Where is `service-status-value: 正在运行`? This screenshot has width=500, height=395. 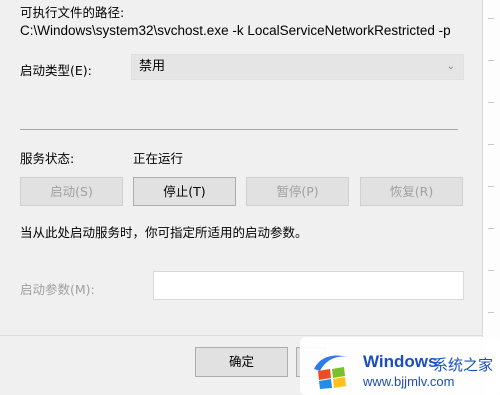 service-status-value: 正在运行 is located at coordinates (158, 158).